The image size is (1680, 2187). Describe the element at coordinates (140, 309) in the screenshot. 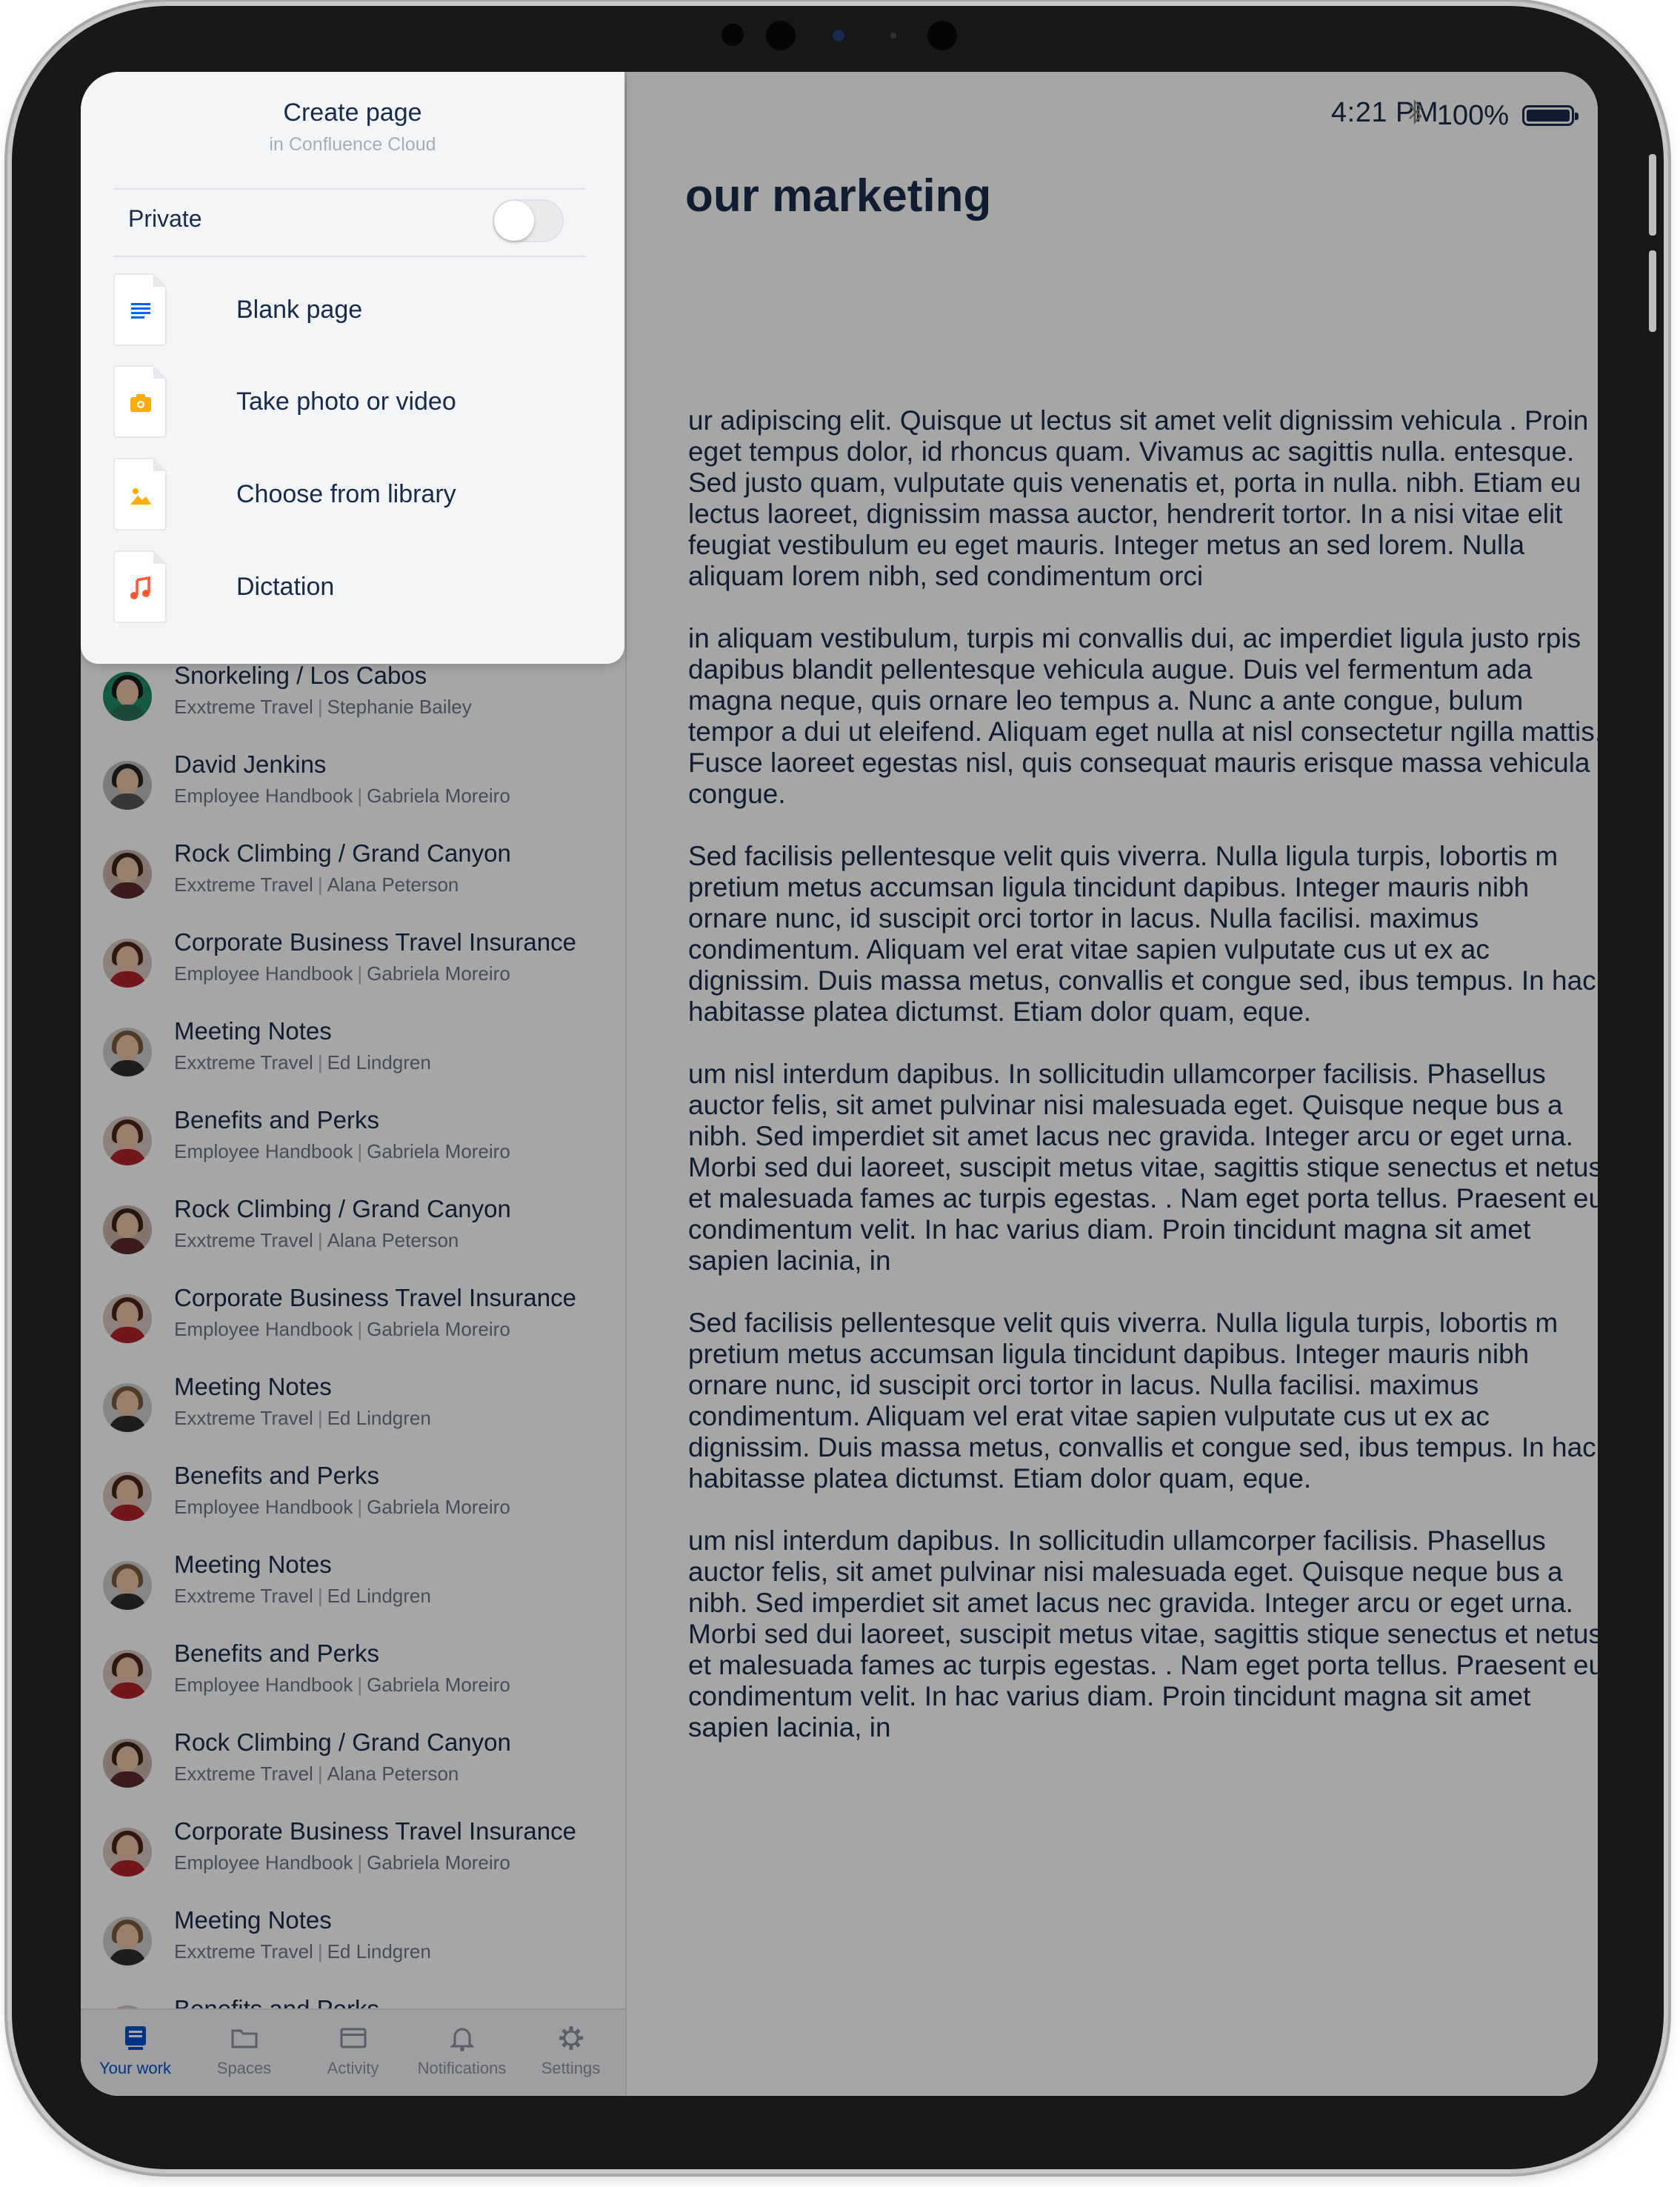

I see `document-lines-icon` at that location.